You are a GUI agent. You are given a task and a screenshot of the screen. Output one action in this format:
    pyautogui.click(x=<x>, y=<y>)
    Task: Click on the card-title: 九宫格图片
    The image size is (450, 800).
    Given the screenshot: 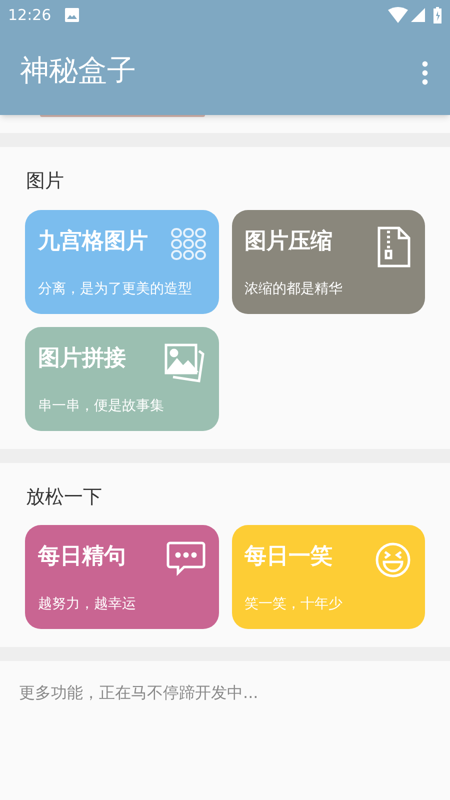 What is the action you would take?
    pyautogui.click(x=93, y=242)
    